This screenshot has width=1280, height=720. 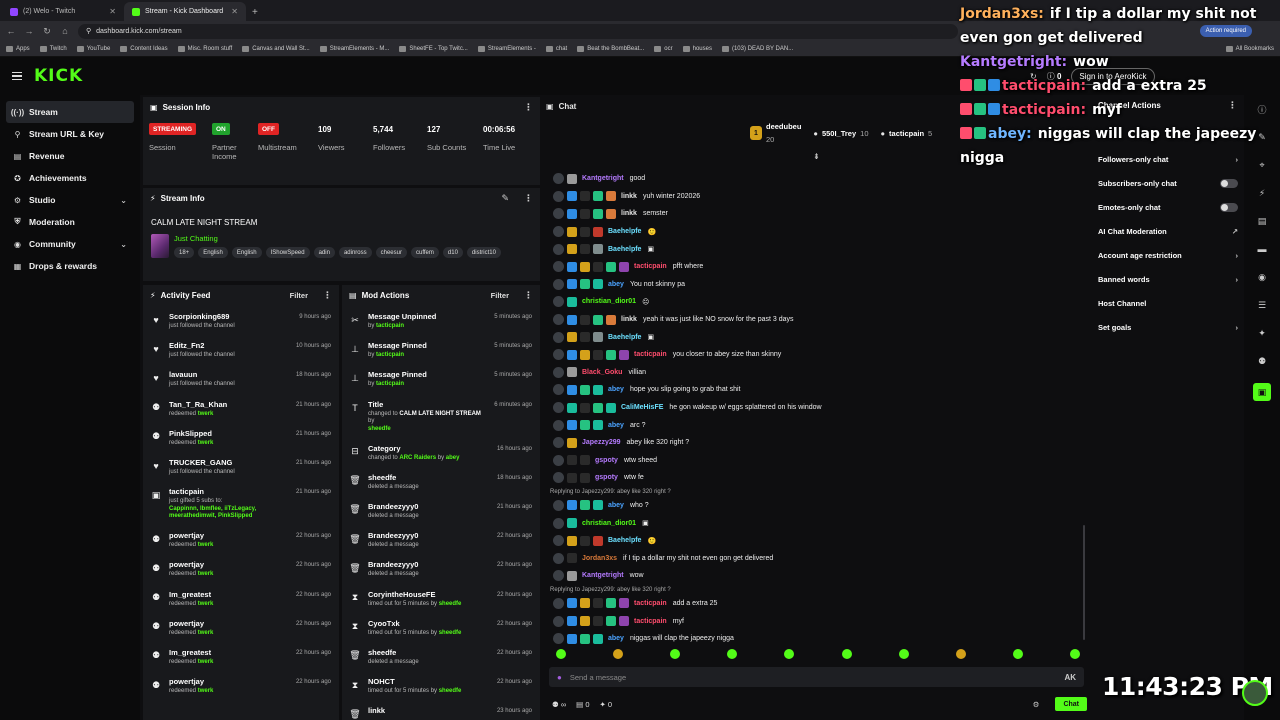 What do you see at coordinates (1262, 221) in the screenshot?
I see `clipboard-icon: ▤` at bounding box center [1262, 221].